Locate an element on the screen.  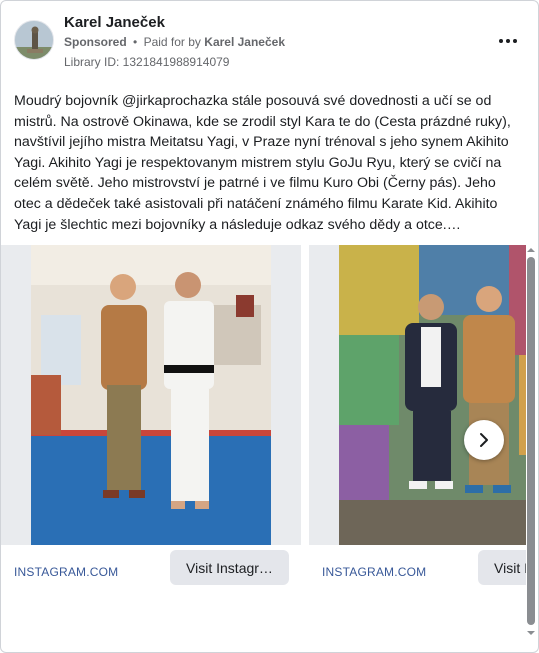
chevron-right-icon is located at coordinates (484, 440).